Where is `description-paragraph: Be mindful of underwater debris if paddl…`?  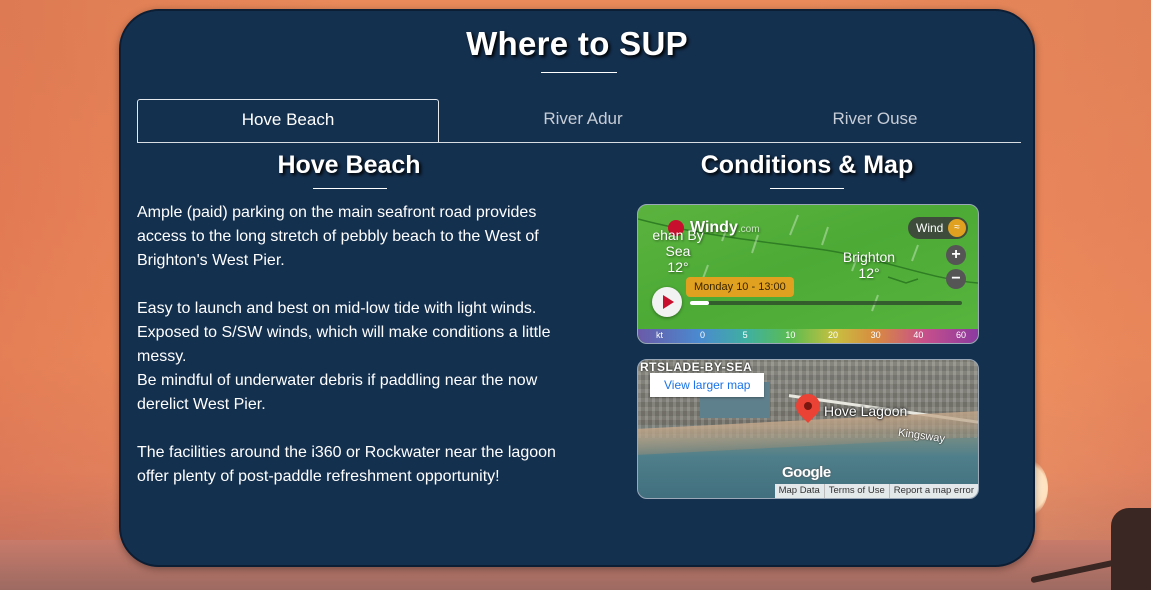
description-paragraph: Be mindful of underwater debris if paddl… is located at coordinates (337, 392).